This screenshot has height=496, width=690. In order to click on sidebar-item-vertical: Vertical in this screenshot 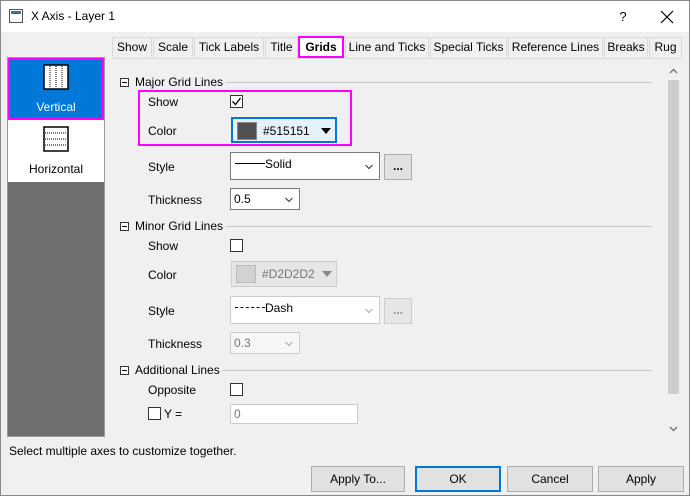, I will do `click(56, 89)`.